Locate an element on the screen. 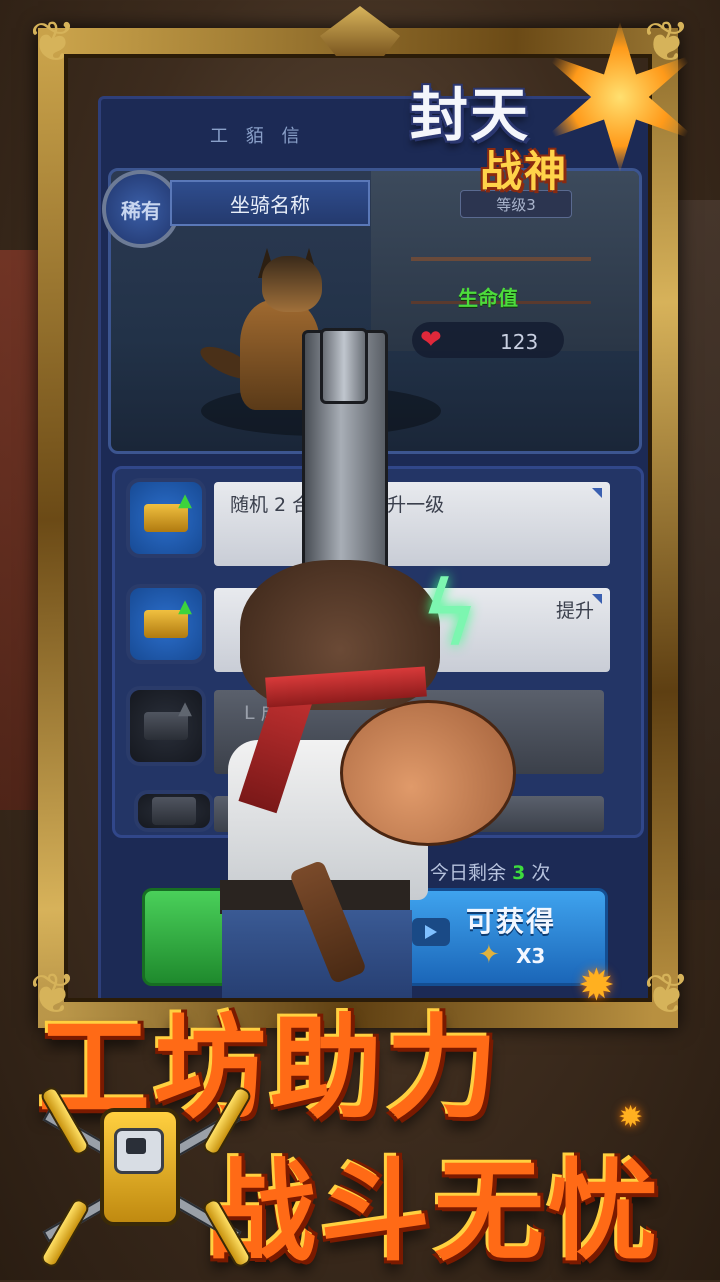 The height and width of the screenshot is (1282, 720). flame-effect: ✹ is located at coordinates (596, 985).